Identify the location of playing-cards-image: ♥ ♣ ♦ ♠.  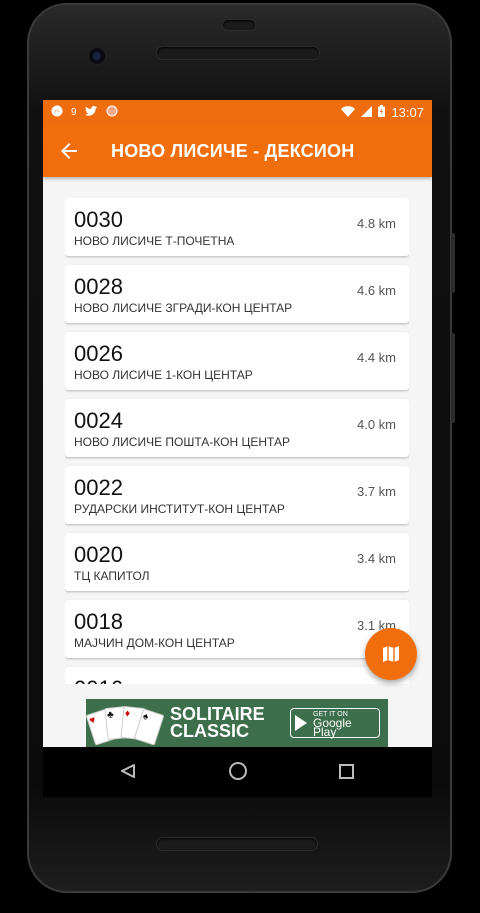
(126, 723).